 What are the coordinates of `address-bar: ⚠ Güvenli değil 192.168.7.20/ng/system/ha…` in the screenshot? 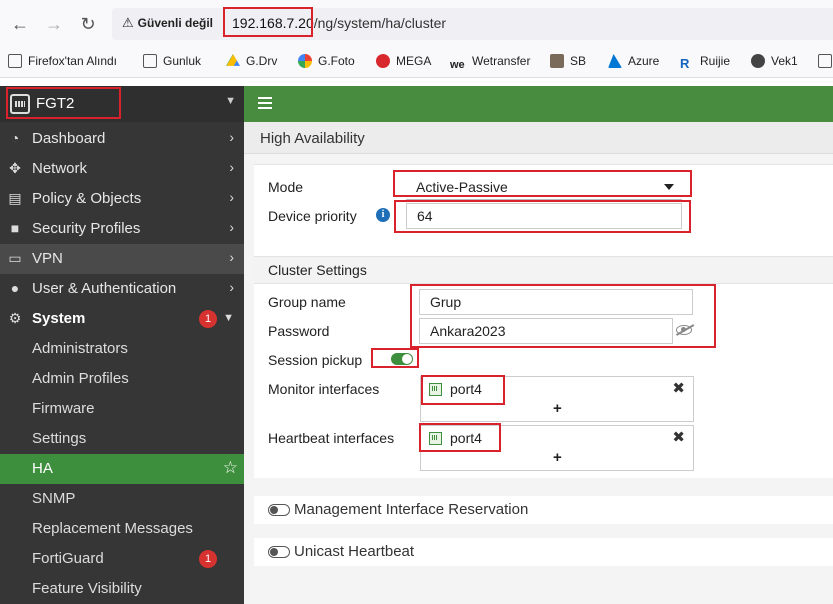 It's located at (472, 24).